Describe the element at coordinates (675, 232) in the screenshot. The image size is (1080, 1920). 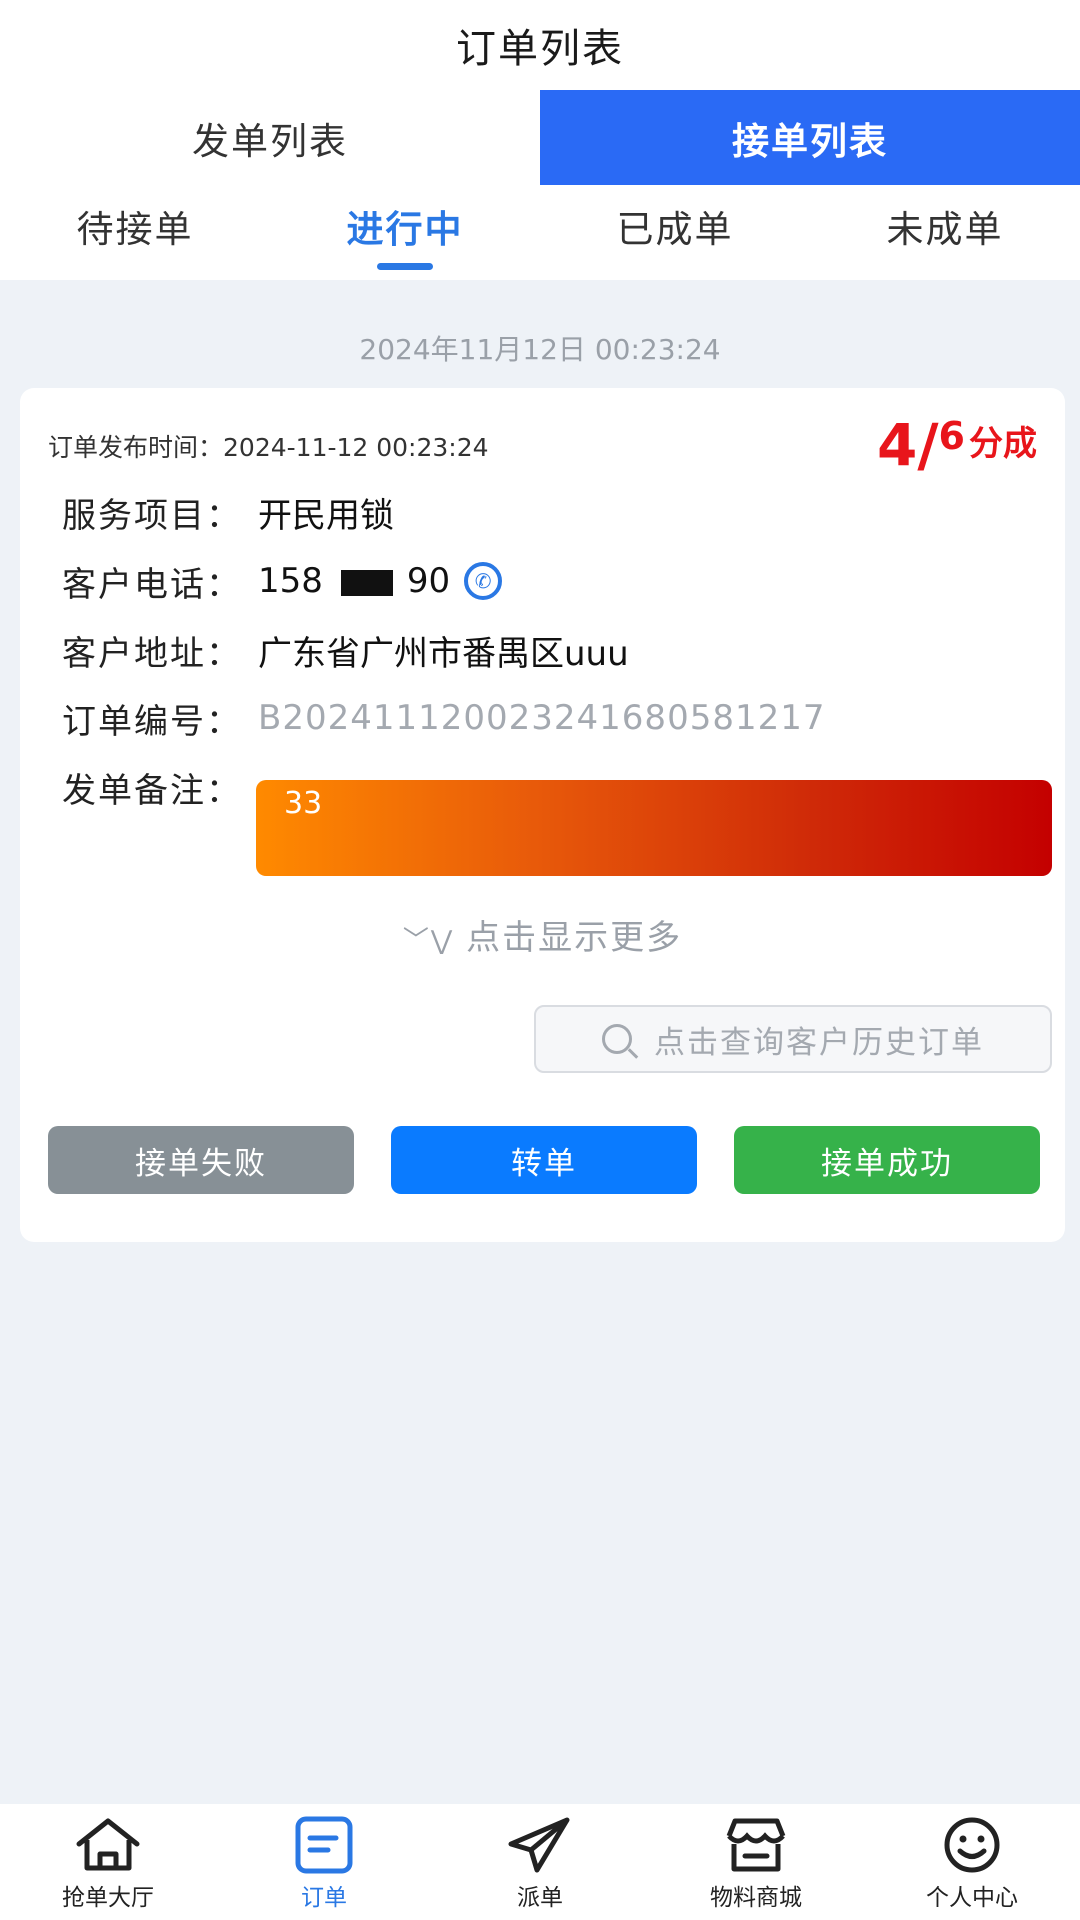
I see `tab-completed: 已成单` at that location.